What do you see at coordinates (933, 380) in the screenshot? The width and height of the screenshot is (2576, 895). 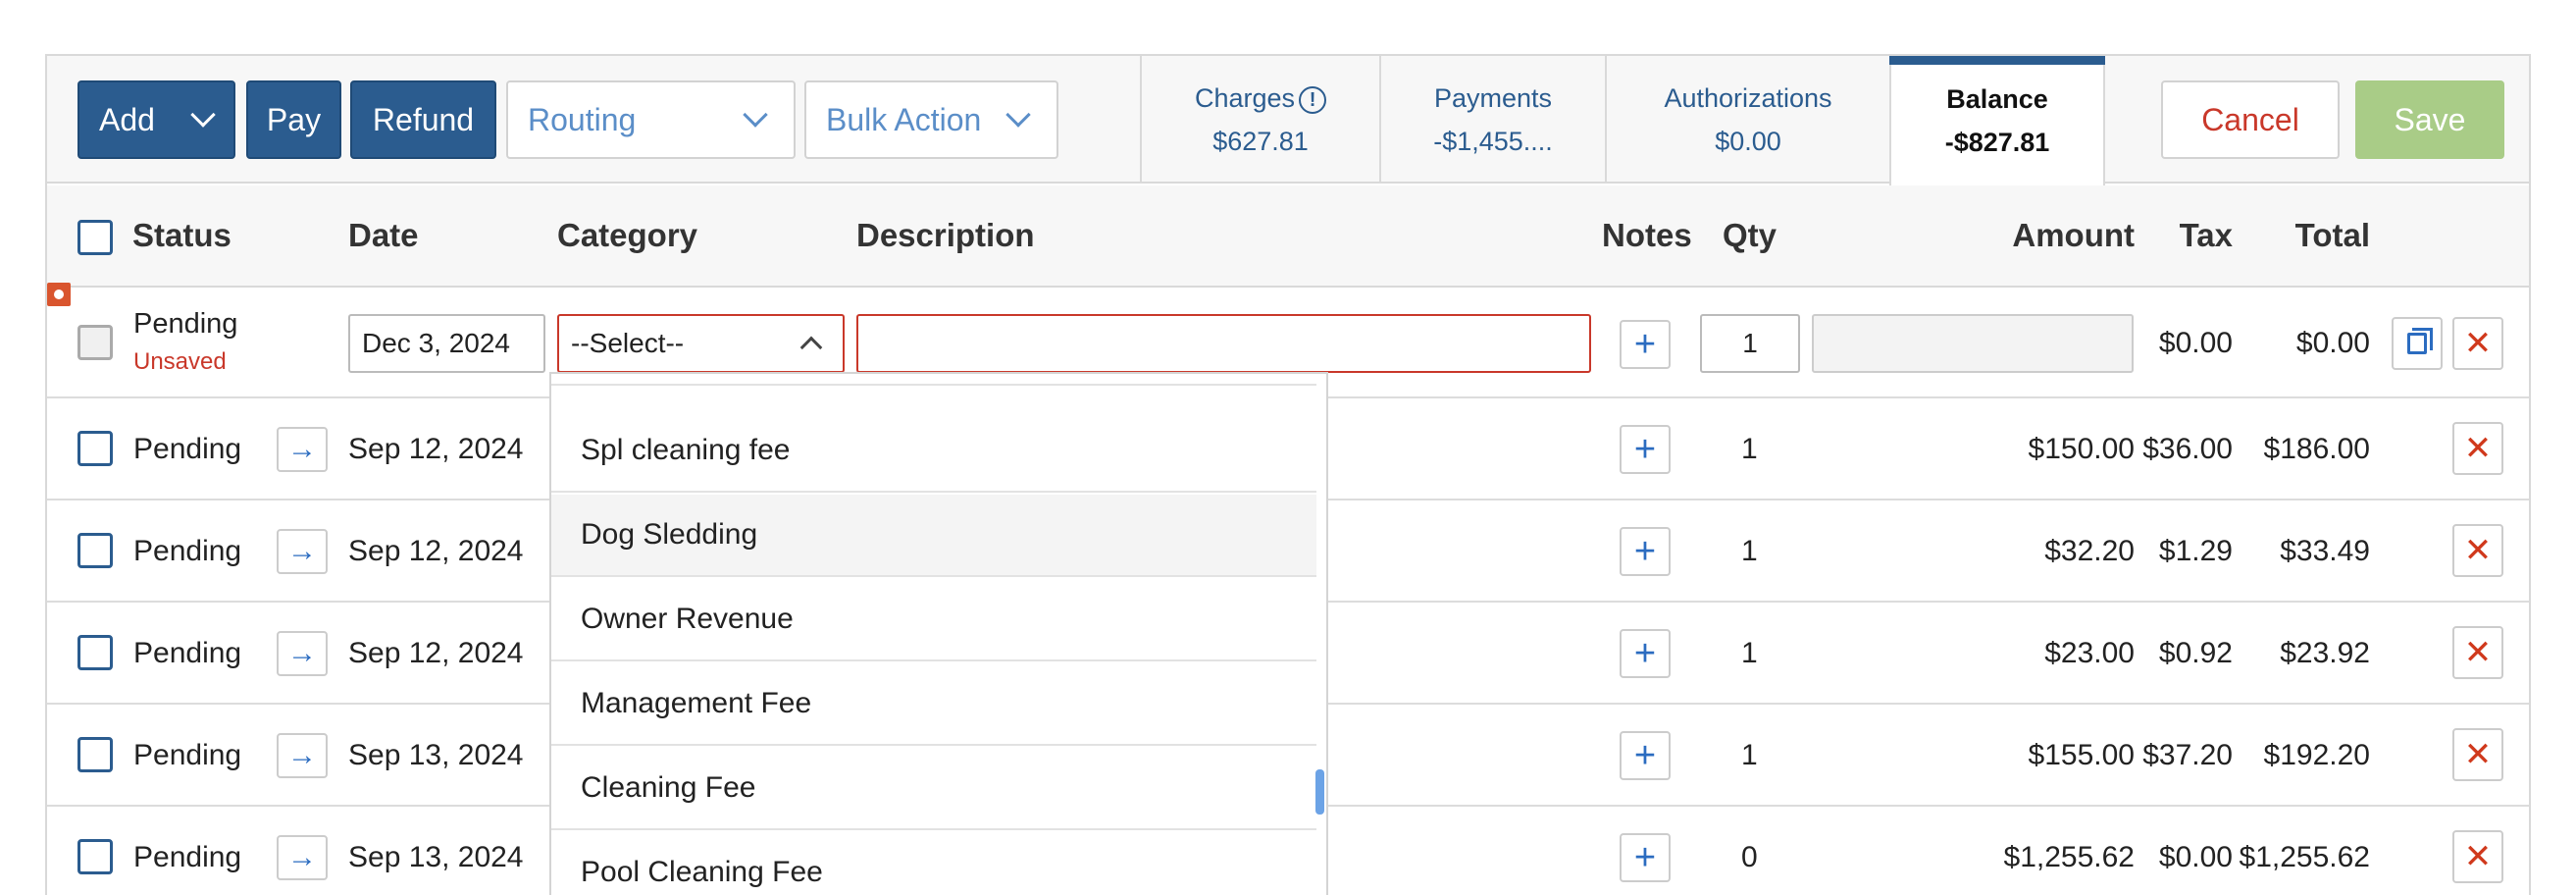 I see `dropdown-item-partial` at bounding box center [933, 380].